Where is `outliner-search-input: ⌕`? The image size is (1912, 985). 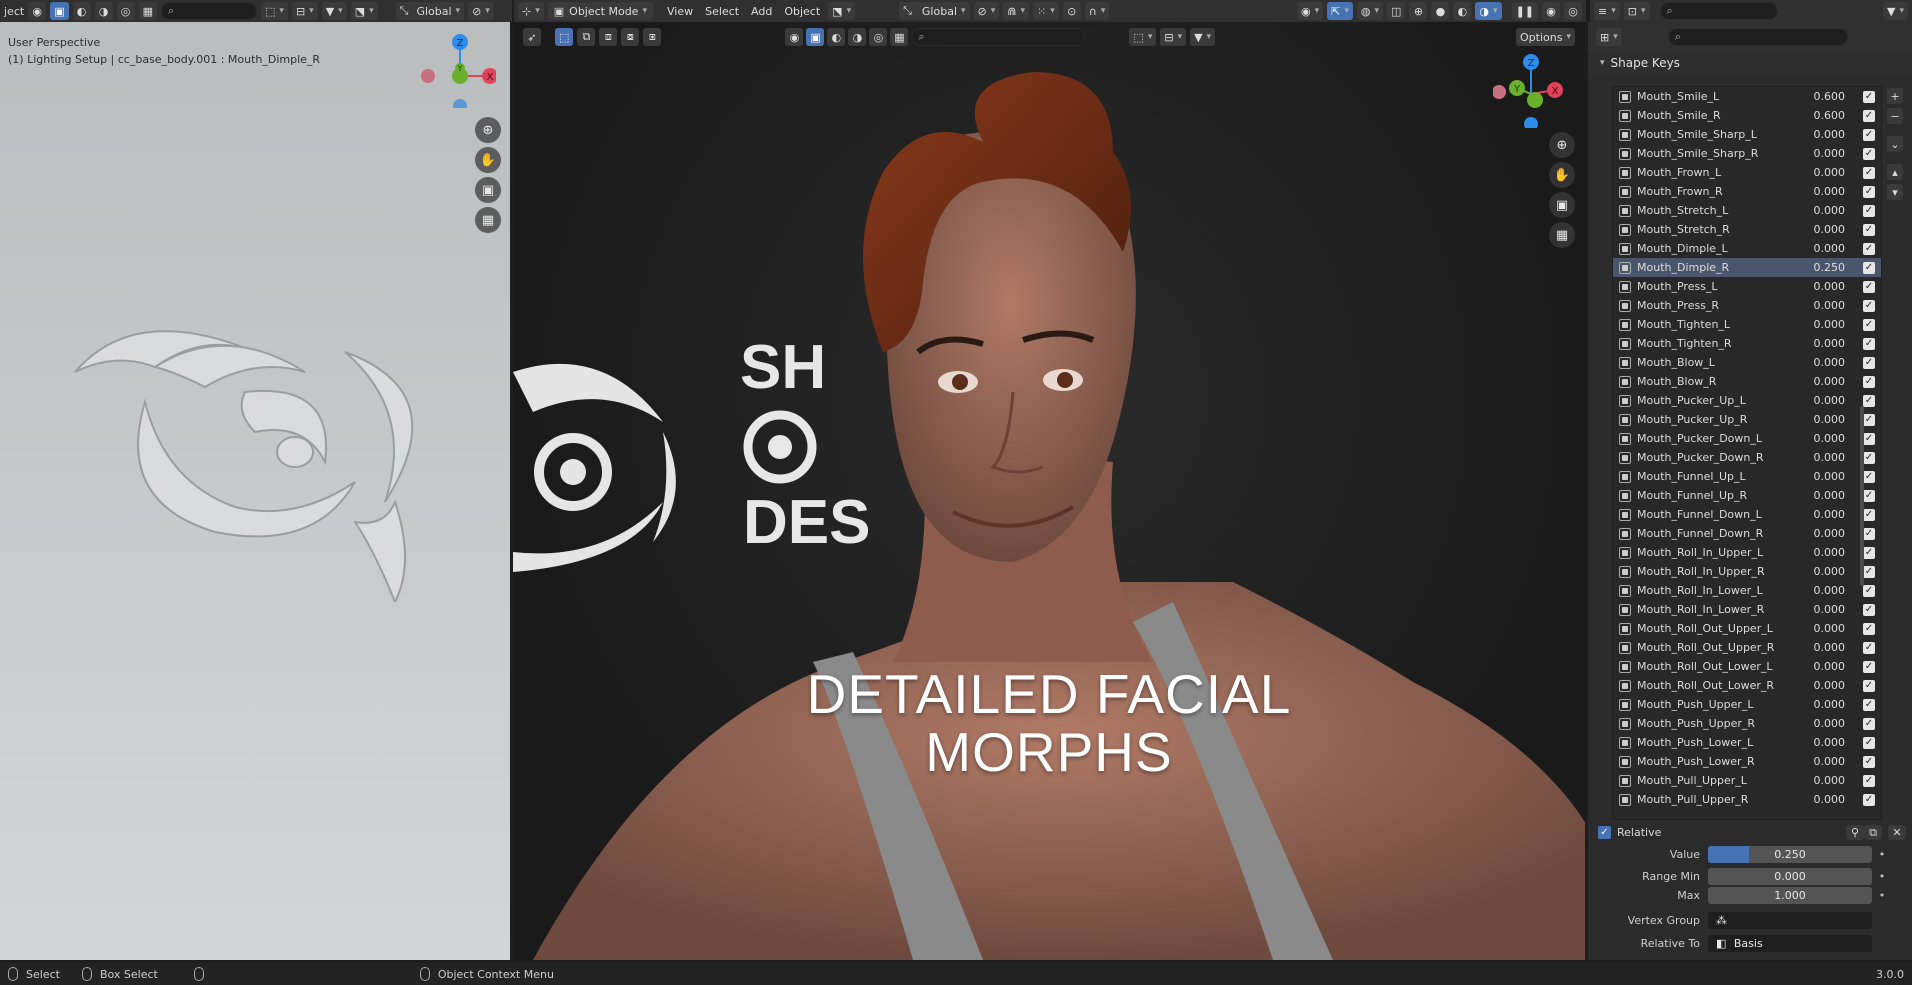 outliner-search-input: ⌕ is located at coordinates (1718, 11).